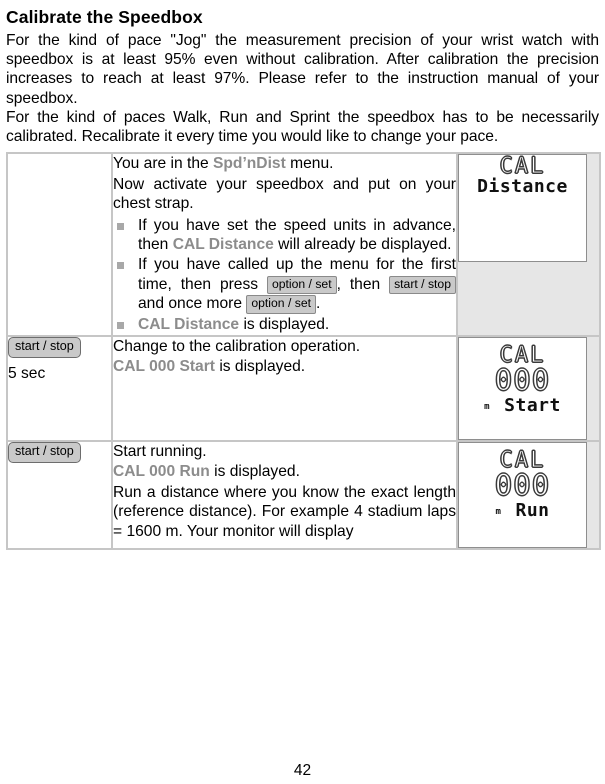  Describe the element at coordinates (281, 304) in the screenshot. I see `key-option-set-2: option / set` at that location.